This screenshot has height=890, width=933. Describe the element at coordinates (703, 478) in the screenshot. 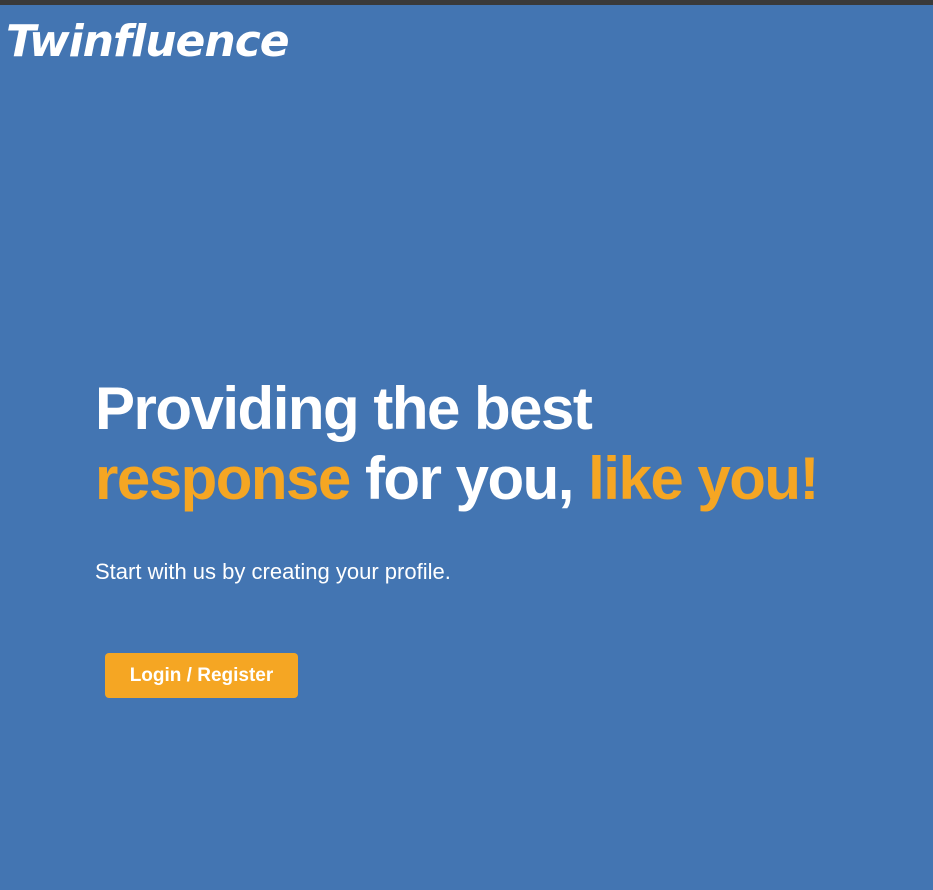

I see `headline-accent-like-you: like you!` at that location.